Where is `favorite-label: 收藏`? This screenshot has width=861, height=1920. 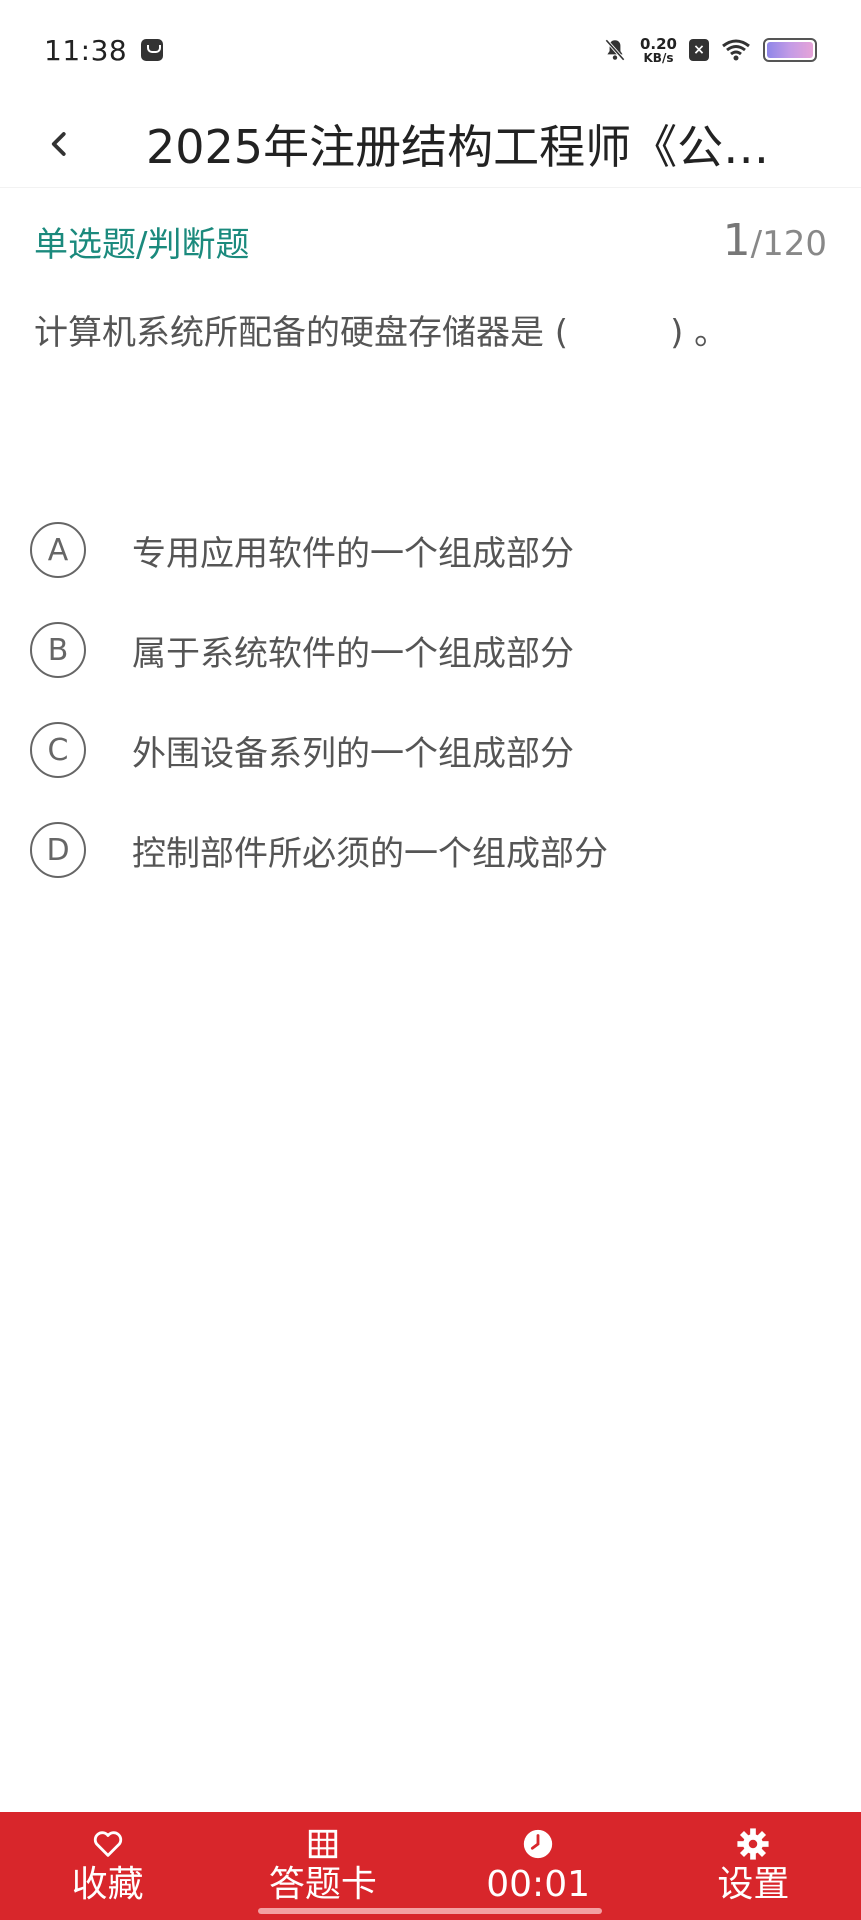
favorite-label: 收藏 is located at coordinates (107, 1885).